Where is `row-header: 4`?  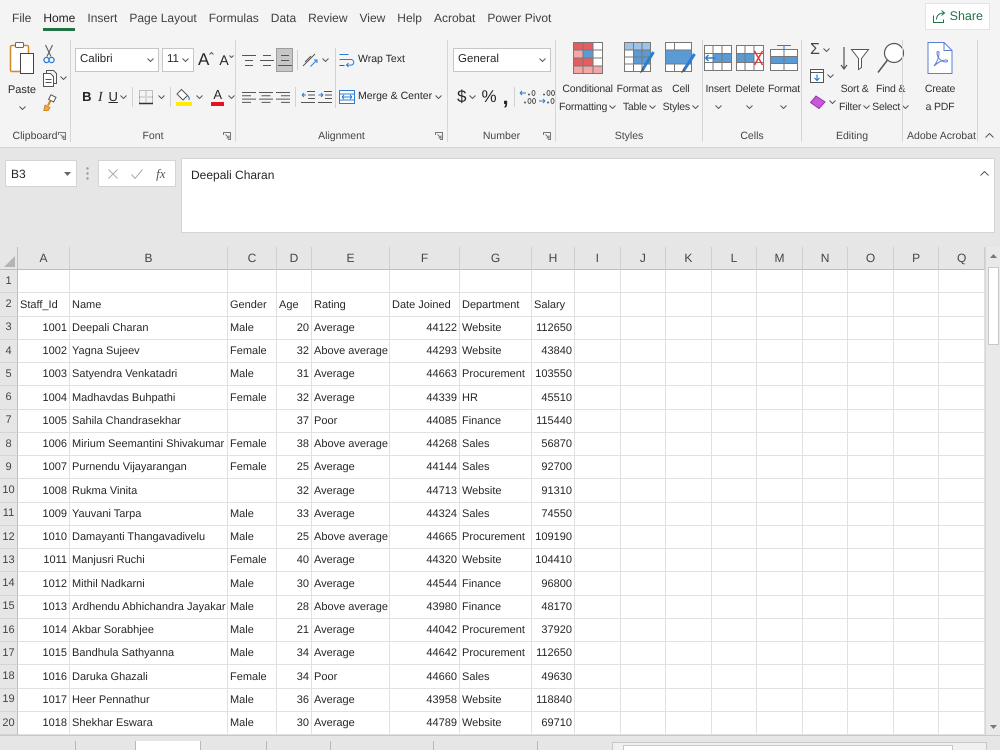 row-header: 4 is located at coordinates (9, 351).